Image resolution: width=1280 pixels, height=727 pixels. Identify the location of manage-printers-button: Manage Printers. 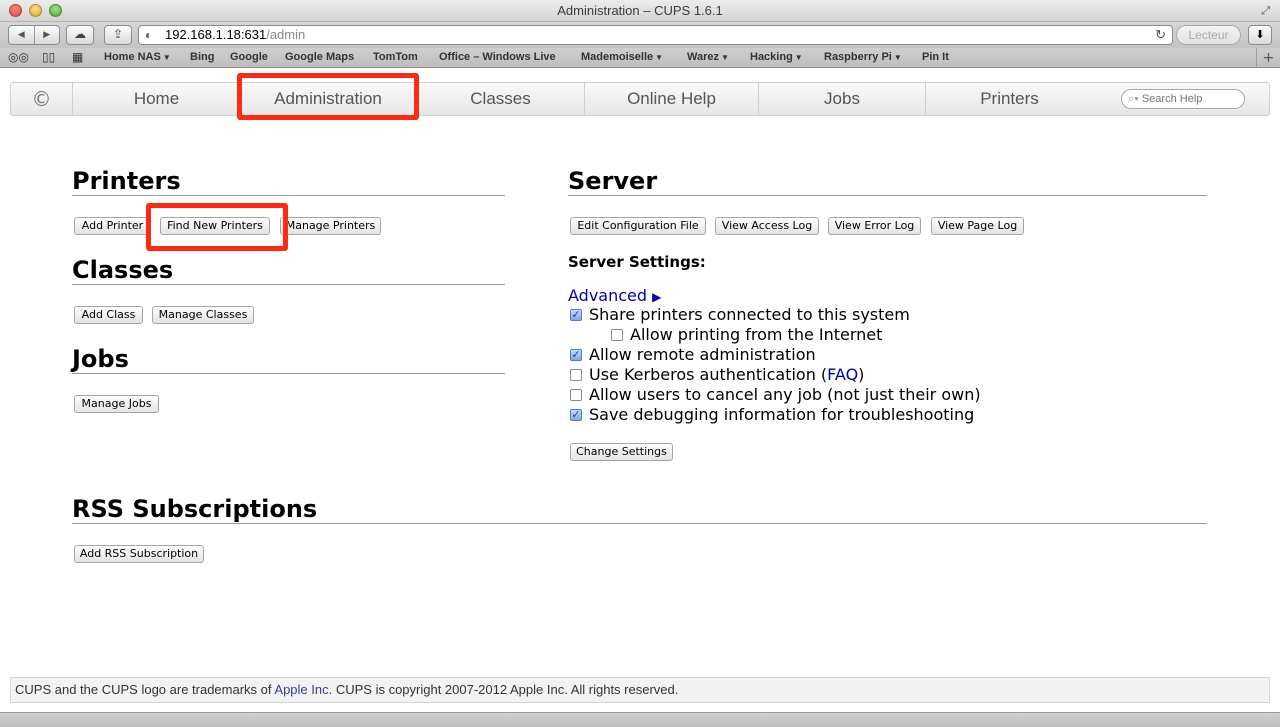
(330, 226).